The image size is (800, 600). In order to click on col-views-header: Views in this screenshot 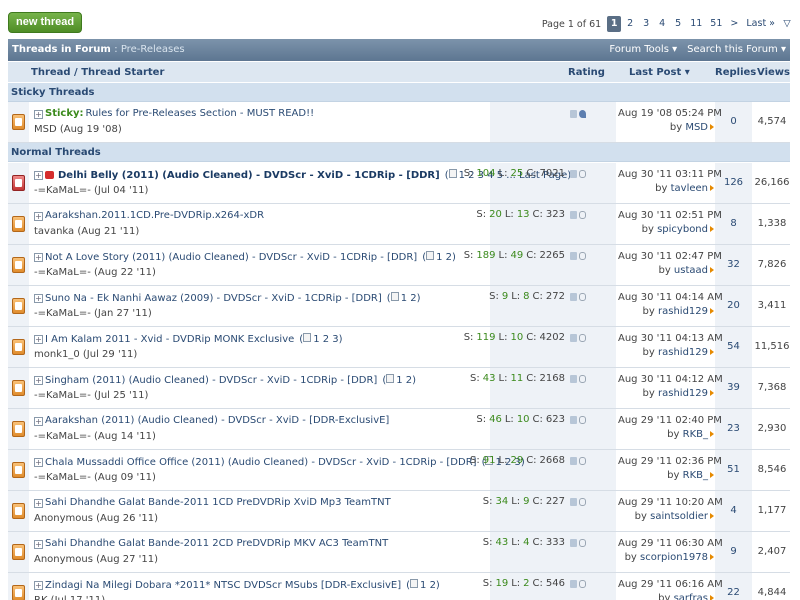, I will do `click(773, 72)`.